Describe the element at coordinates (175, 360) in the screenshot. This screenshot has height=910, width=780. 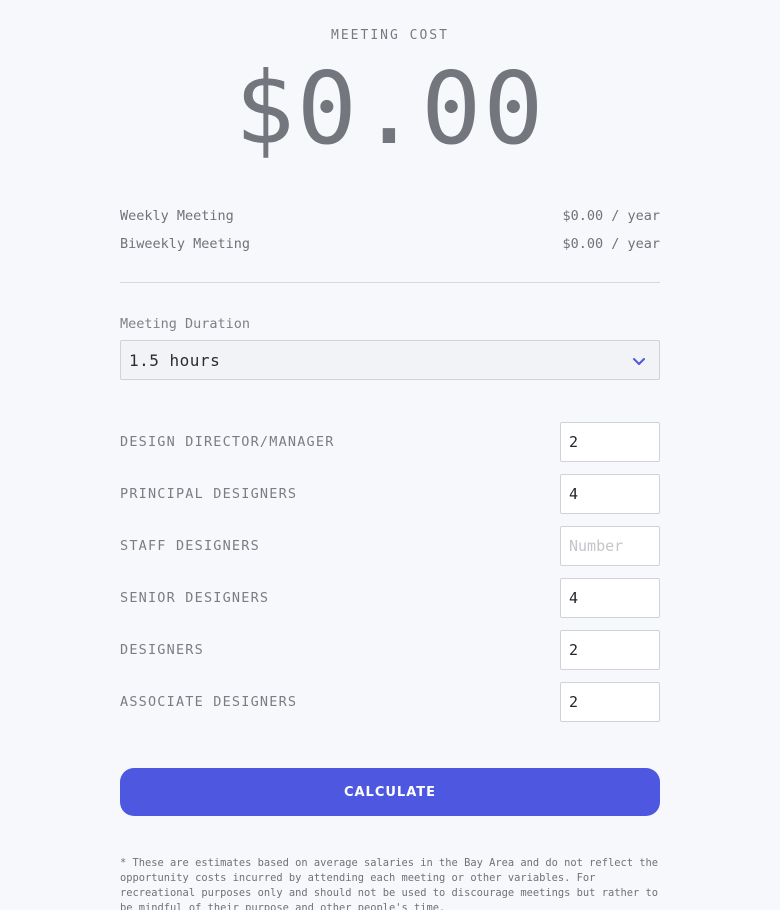
I see `duration-selected-value: 1.5 hours` at that location.